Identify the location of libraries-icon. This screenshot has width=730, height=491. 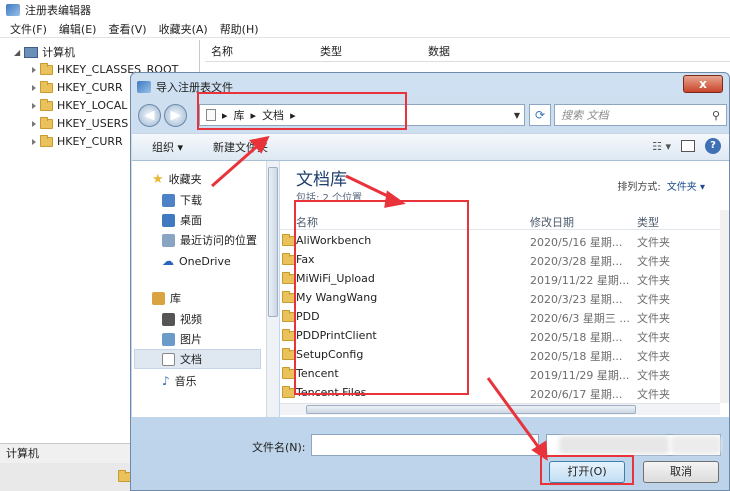
(158, 298).